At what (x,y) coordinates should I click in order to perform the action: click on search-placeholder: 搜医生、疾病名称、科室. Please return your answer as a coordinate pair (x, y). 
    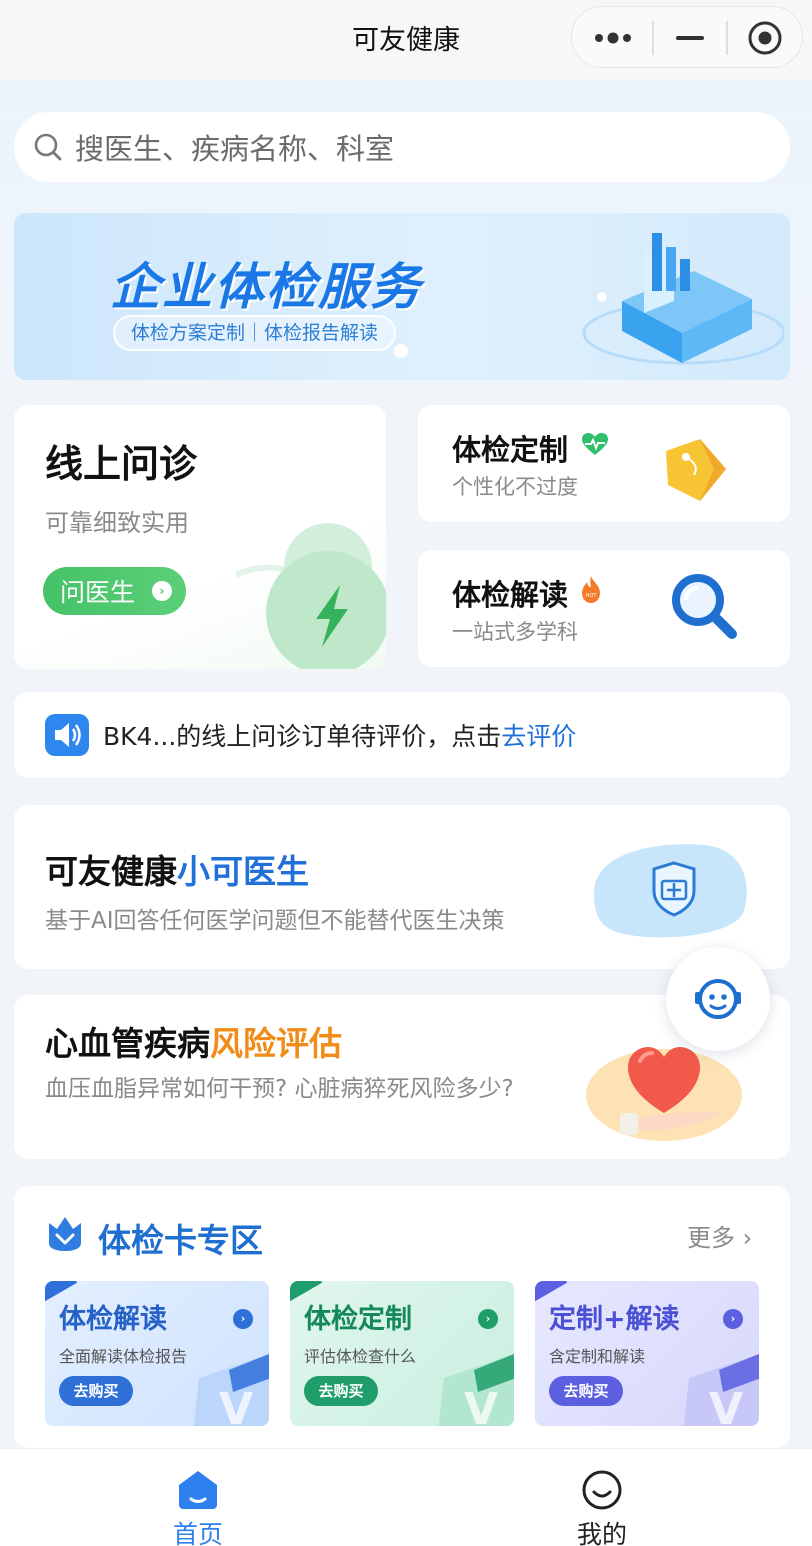
    Looking at the image, I should click on (235, 149).